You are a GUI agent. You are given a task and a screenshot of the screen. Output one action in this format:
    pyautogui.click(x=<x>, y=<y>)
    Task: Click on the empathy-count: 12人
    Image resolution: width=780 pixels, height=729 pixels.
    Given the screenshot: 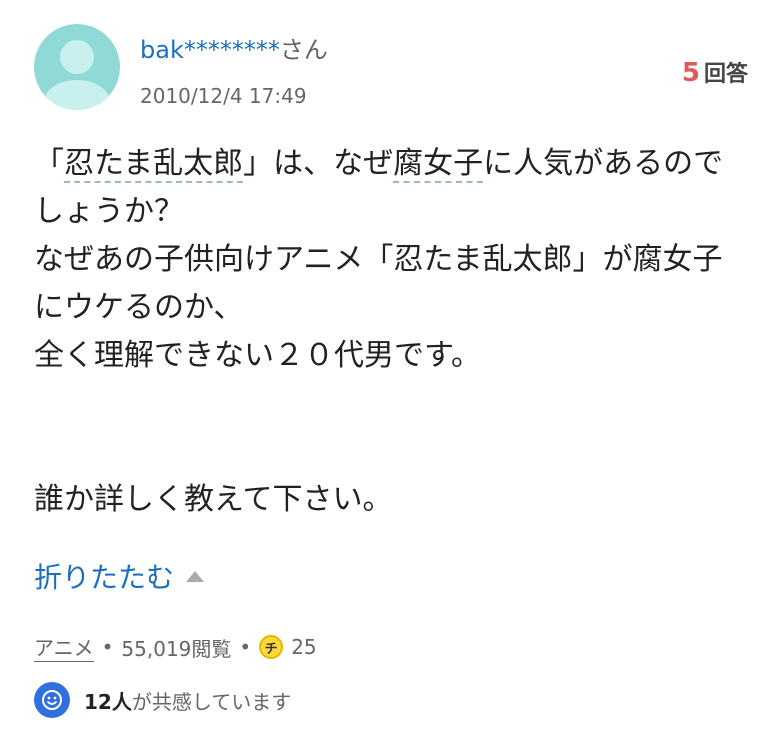 What is the action you would take?
    pyautogui.click(x=108, y=701)
    